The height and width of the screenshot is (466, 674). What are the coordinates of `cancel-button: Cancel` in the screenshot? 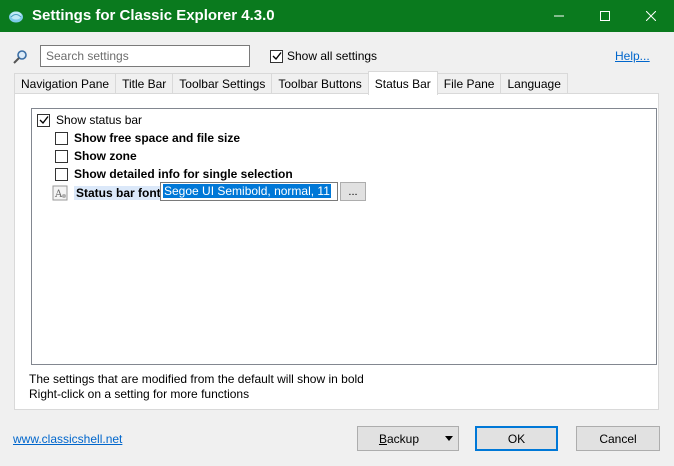 It's located at (618, 438).